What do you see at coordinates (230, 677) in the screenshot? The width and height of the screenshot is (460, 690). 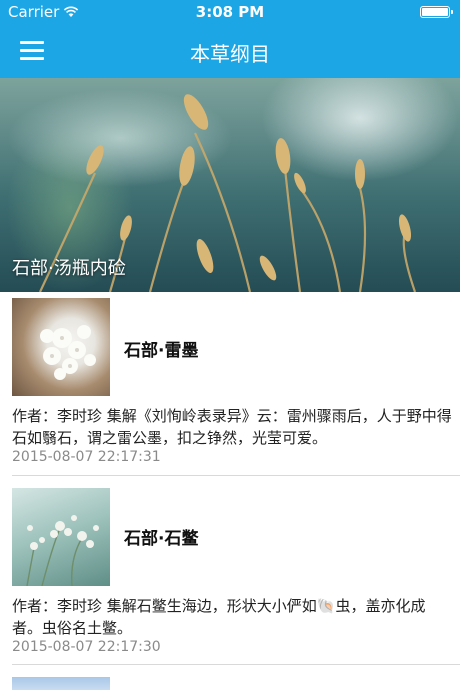 I see `list-item` at bounding box center [230, 677].